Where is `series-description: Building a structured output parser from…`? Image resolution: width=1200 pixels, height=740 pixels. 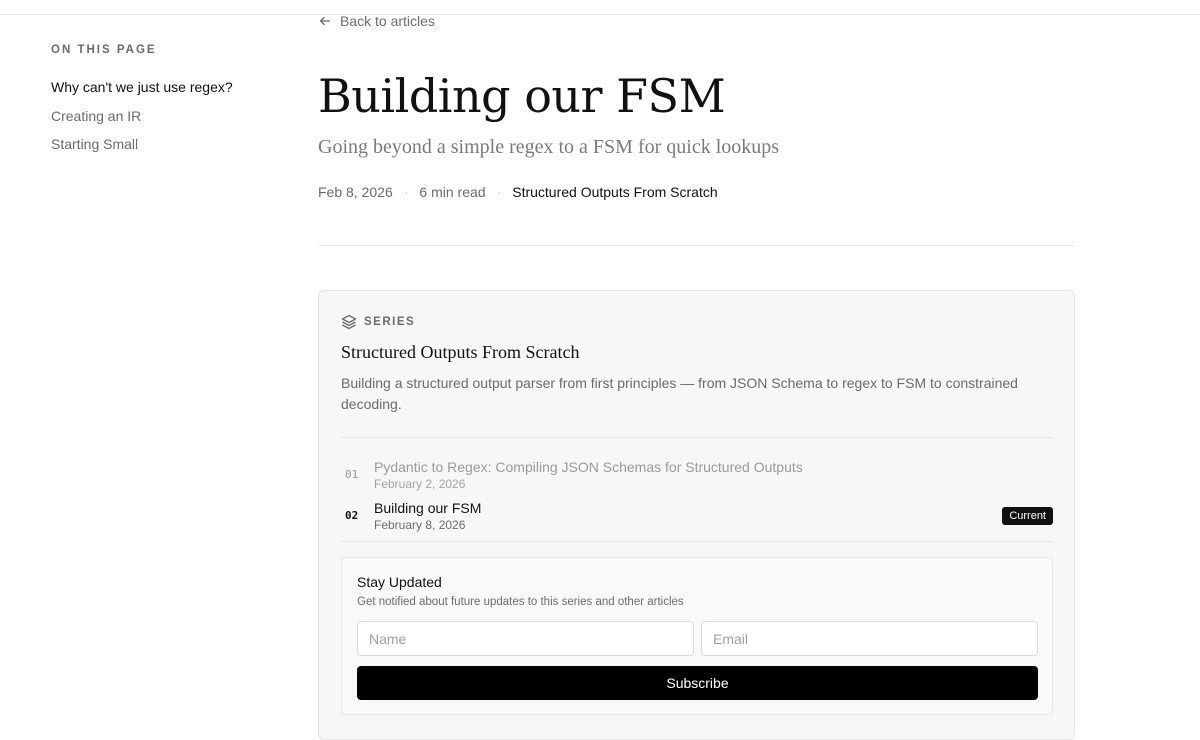
series-description: Building a structured output parser from… is located at coordinates (679, 393).